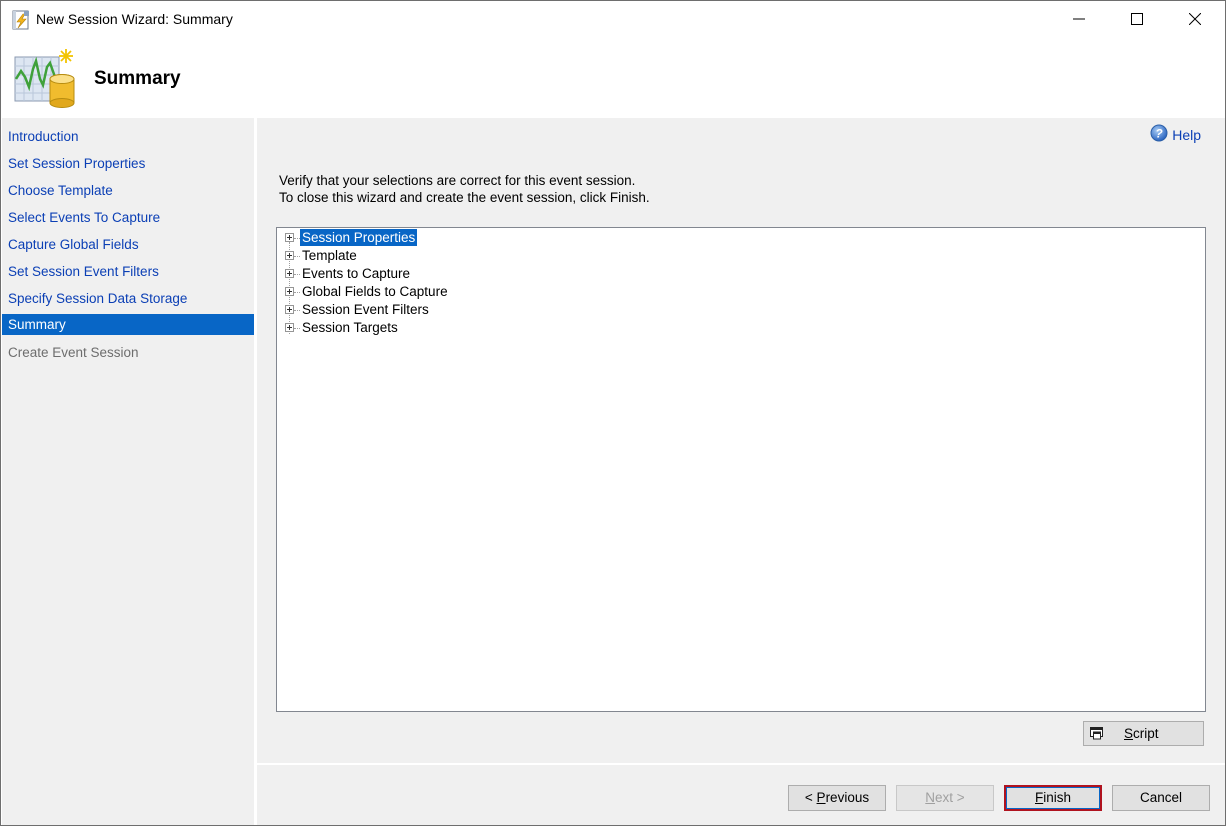 The width and height of the screenshot is (1226, 826). Describe the element at coordinates (810, 797) in the screenshot. I see `previous-prefix: <` at that location.